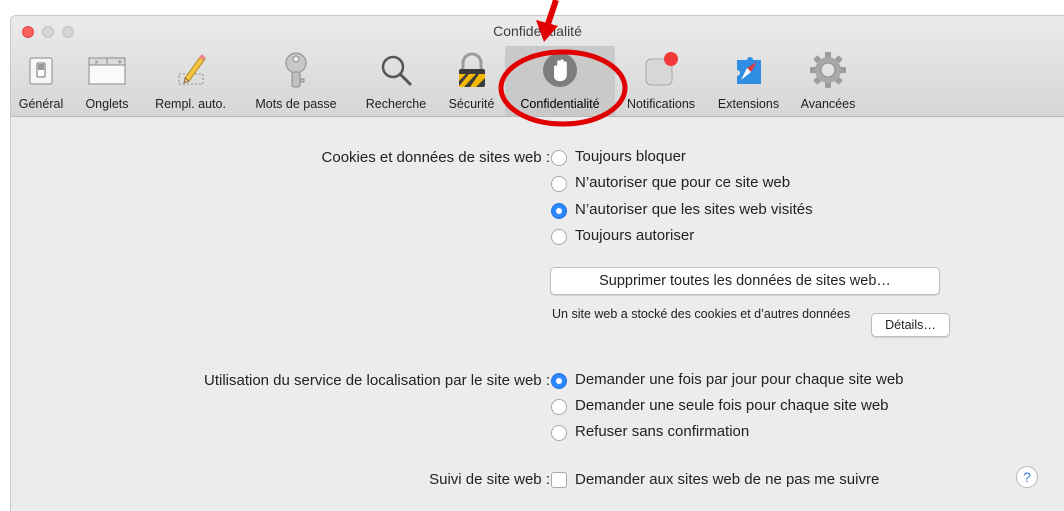  I want to click on key-icon, so click(296, 70).